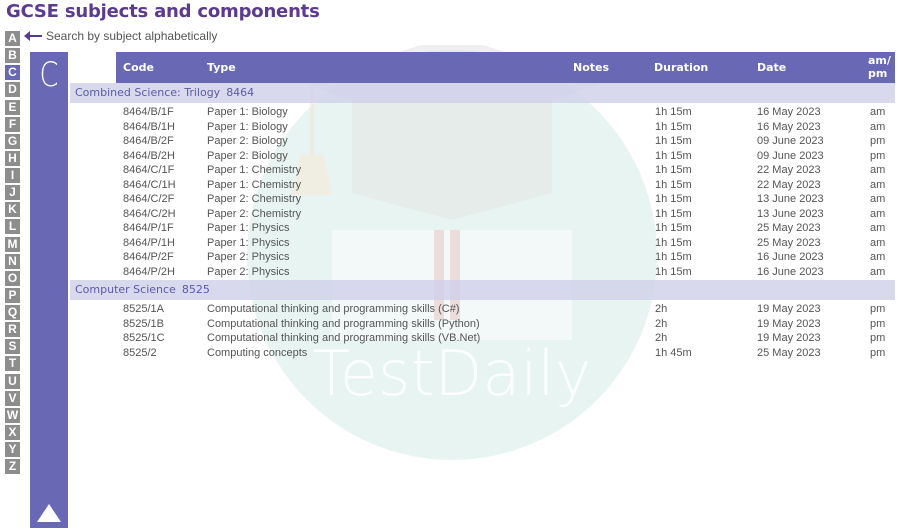 The width and height of the screenshot is (900, 531). Describe the element at coordinates (149, 170) in the screenshot. I see `component-code: 8464/C/1F` at that location.